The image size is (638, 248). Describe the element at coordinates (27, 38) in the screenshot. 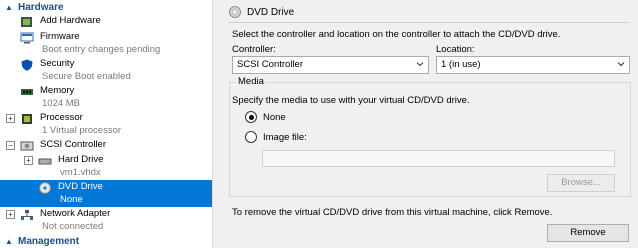

I see `firmware-icon` at that location.